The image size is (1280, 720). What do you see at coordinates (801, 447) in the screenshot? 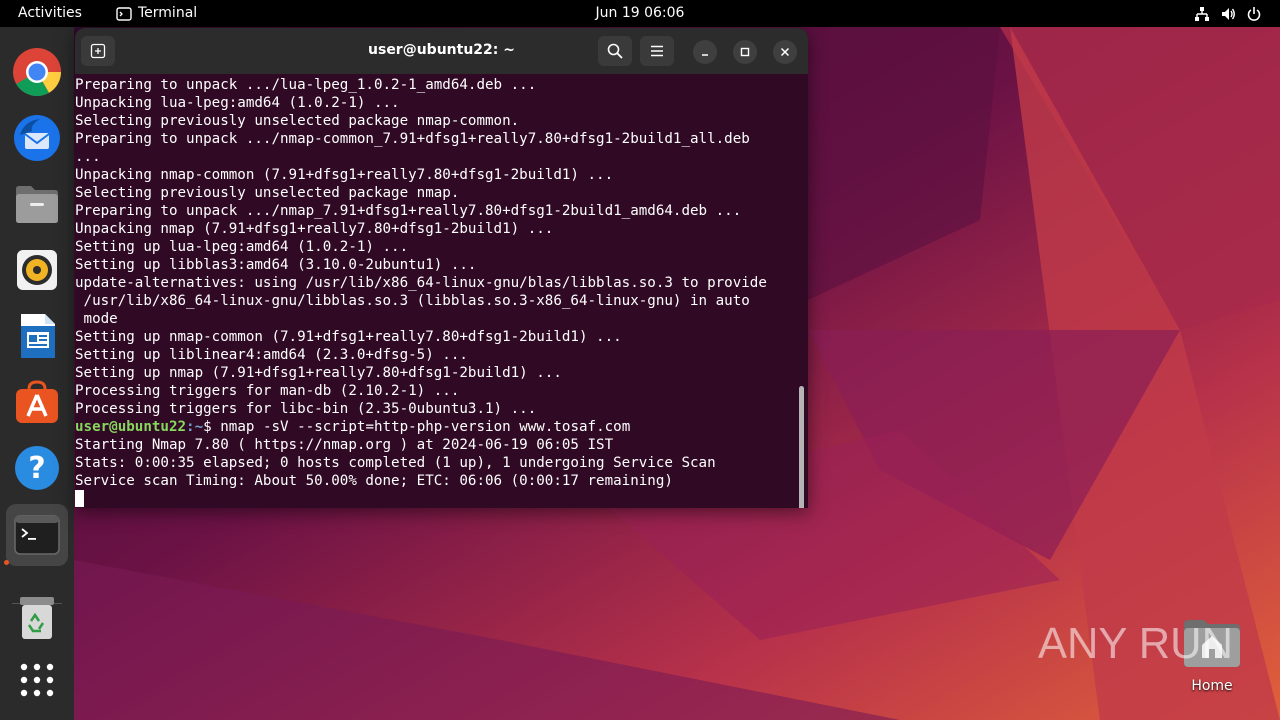
I see `terminal-scrollbar` at bounding box center [801, 447].